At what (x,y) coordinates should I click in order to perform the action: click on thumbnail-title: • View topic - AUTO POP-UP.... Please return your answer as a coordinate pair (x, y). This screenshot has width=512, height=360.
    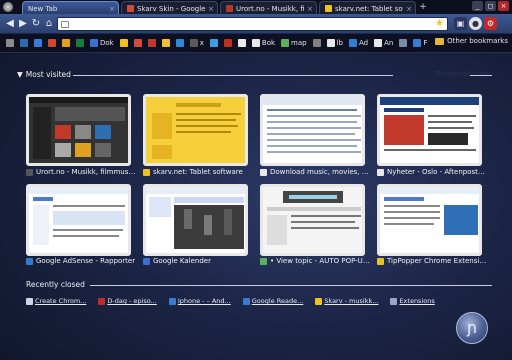
    Looking at the image, I should click on (315, 261).